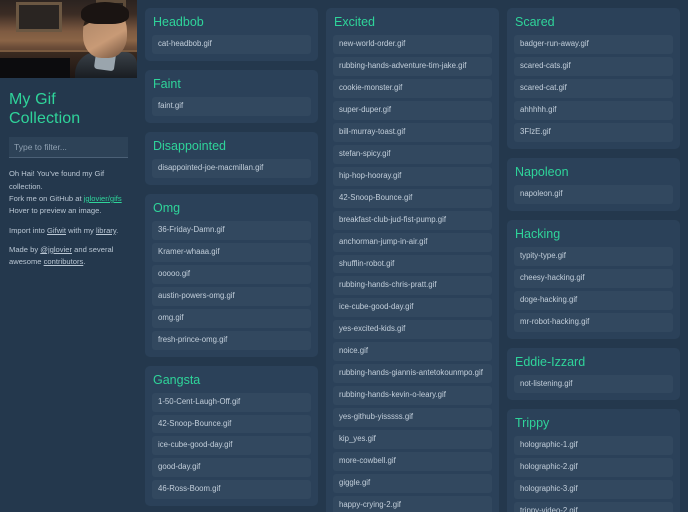 The width and height of the screenshot is (688, 512). Describe the element at coordinates (412, 504) in the screenshot. I see `list-item: happy-crying-2.gif` at that location.